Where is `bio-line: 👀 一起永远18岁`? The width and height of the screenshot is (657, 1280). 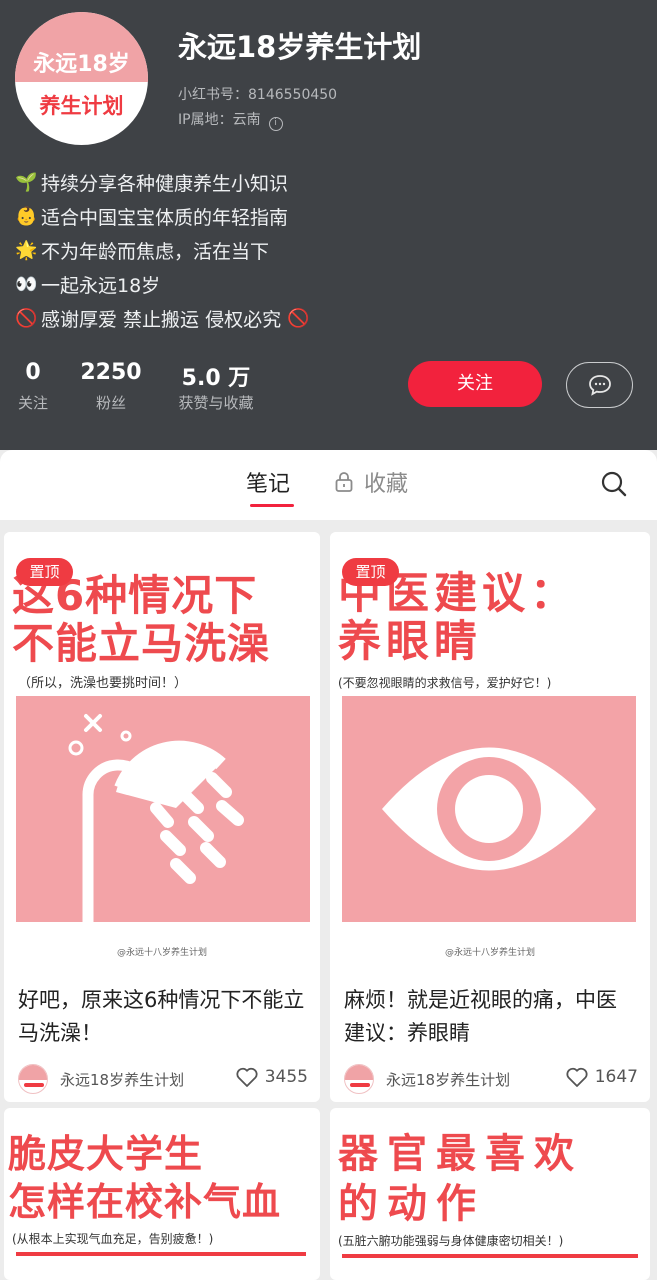 bio-line: 👀 一起永远18岁 is located at coordinates (164, 284).